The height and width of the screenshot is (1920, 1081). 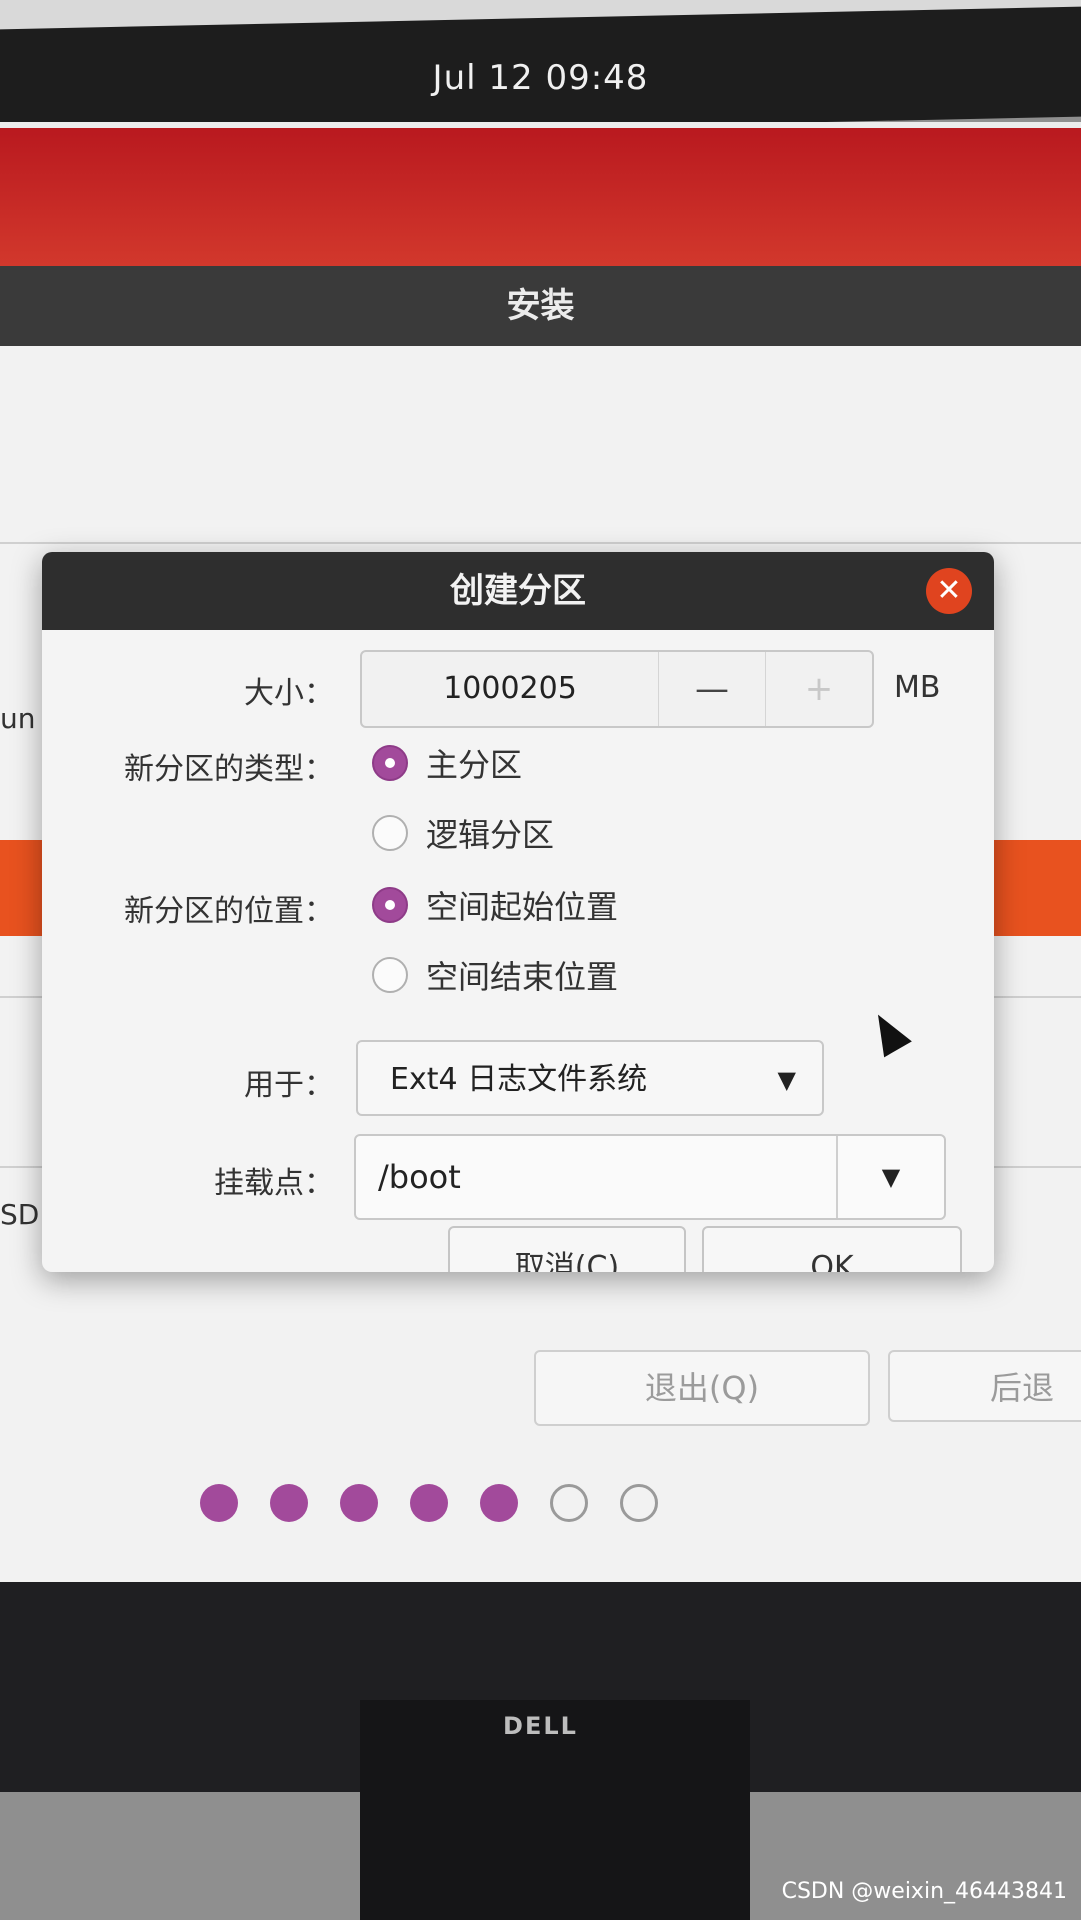 What do you see at coordinates (540, 1726) in the screenshot?
I see `monitor-brand: DELL` at bounding box center [540, 1726].